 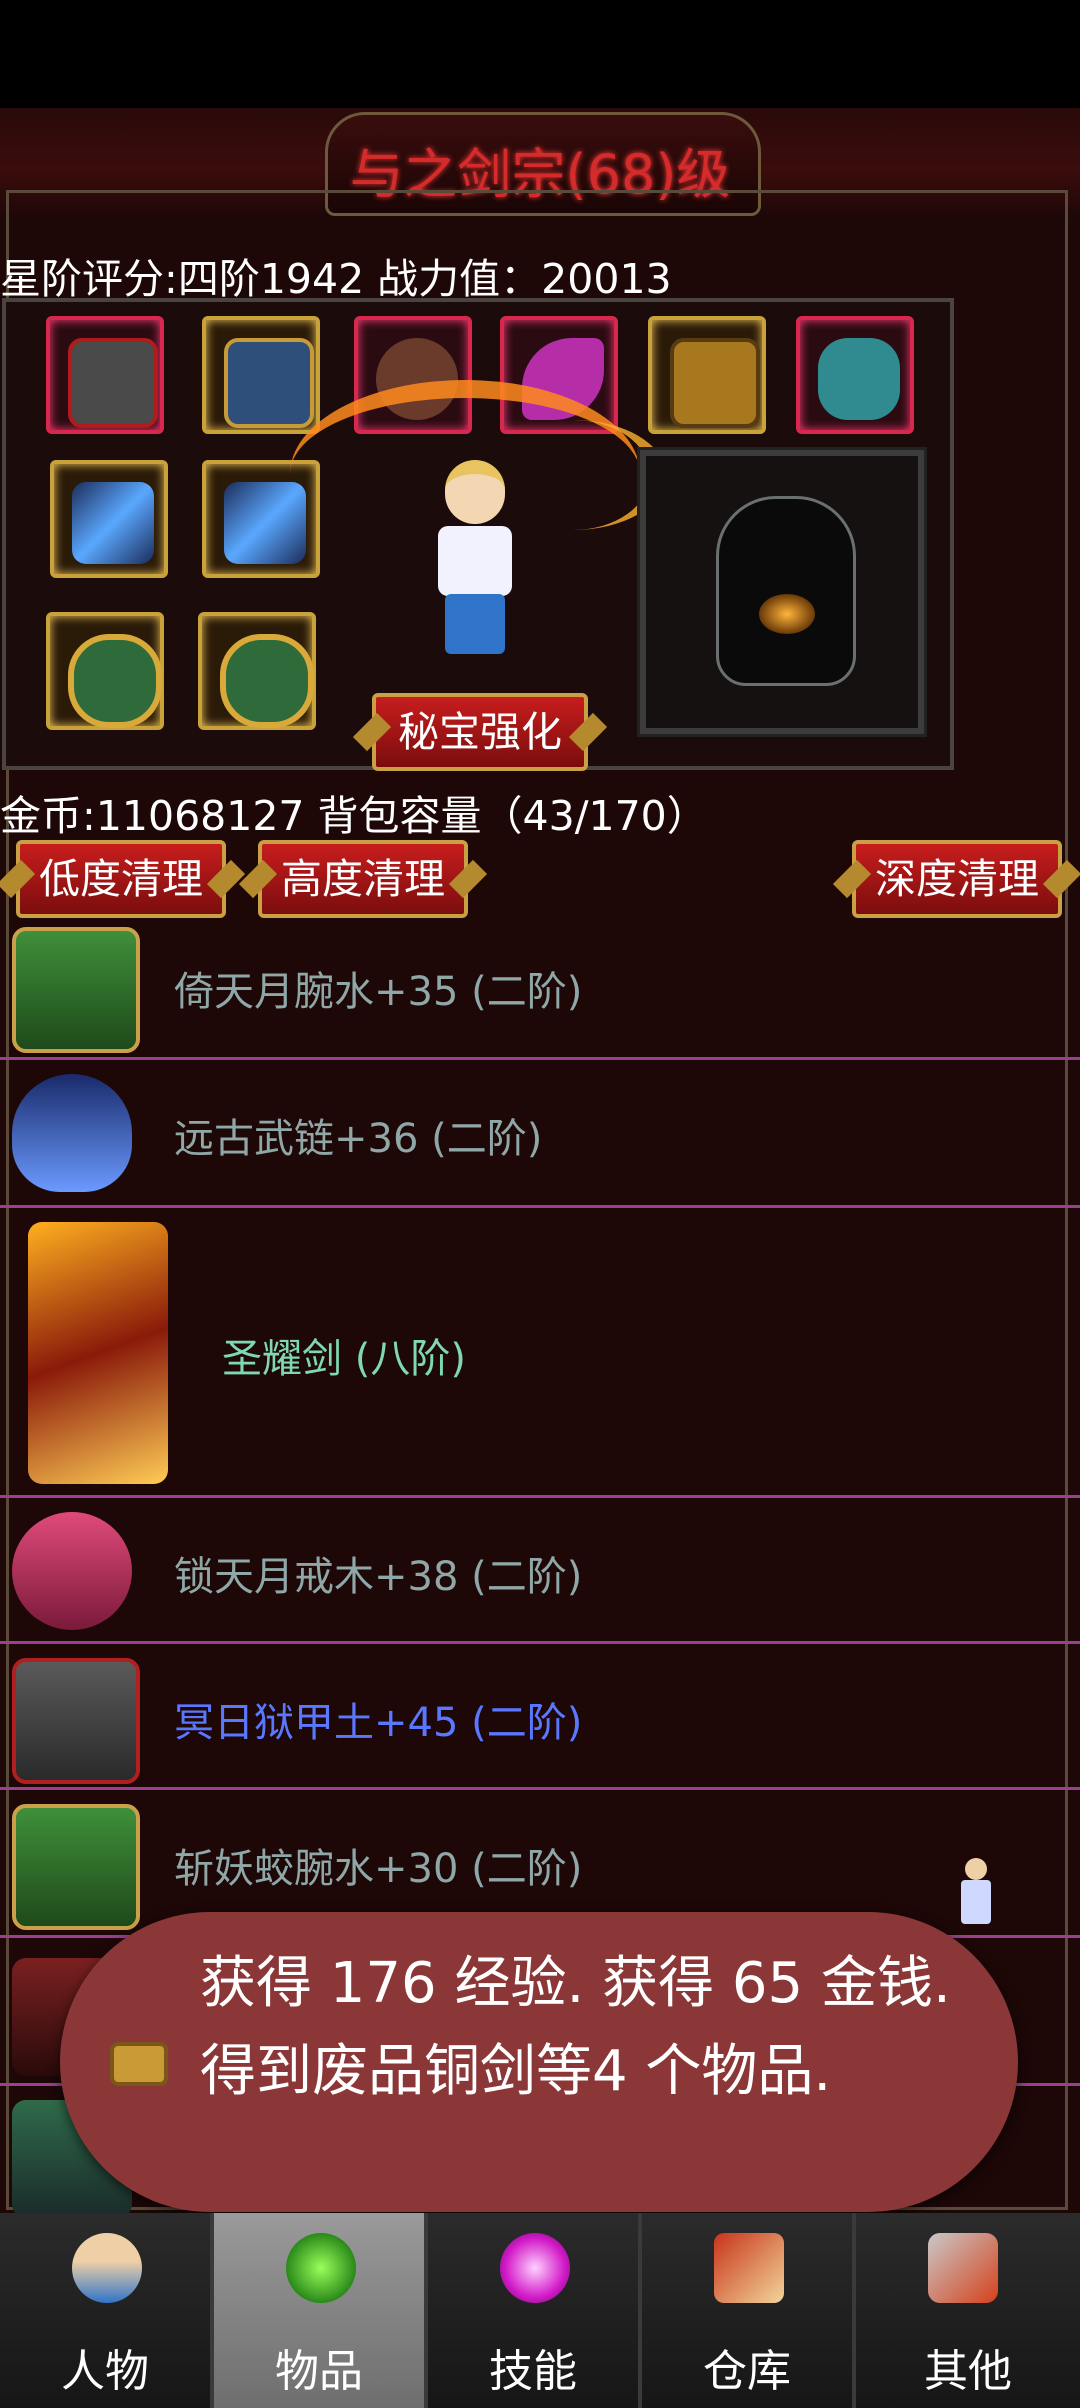 I want to click on equipment-slot-helmet, so click(x=105, y=375).